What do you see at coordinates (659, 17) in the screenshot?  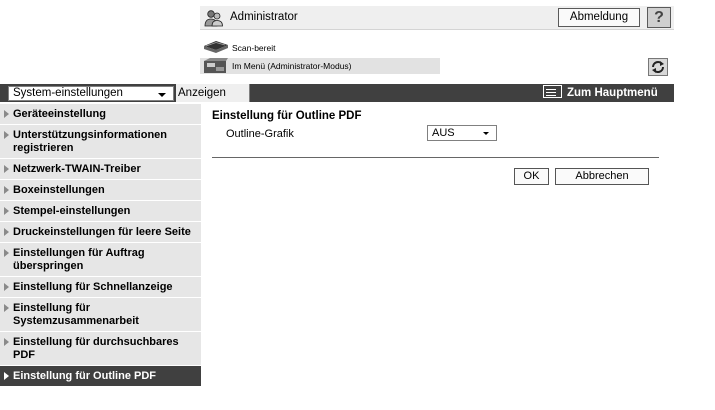 I see `help-button: ?` at bounding box center [659, 17].